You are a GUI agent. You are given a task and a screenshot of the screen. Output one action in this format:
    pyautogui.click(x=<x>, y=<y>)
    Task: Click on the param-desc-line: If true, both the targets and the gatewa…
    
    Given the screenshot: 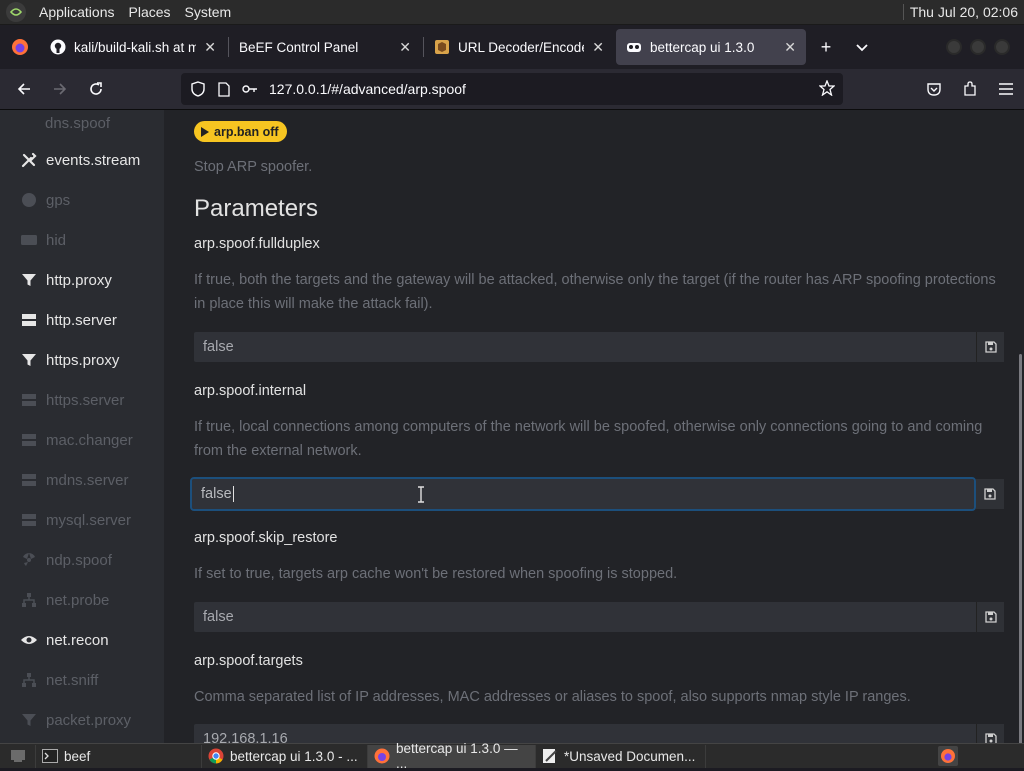 What is the action you would take?
    pyautogui.click(x=595, y=280)
    